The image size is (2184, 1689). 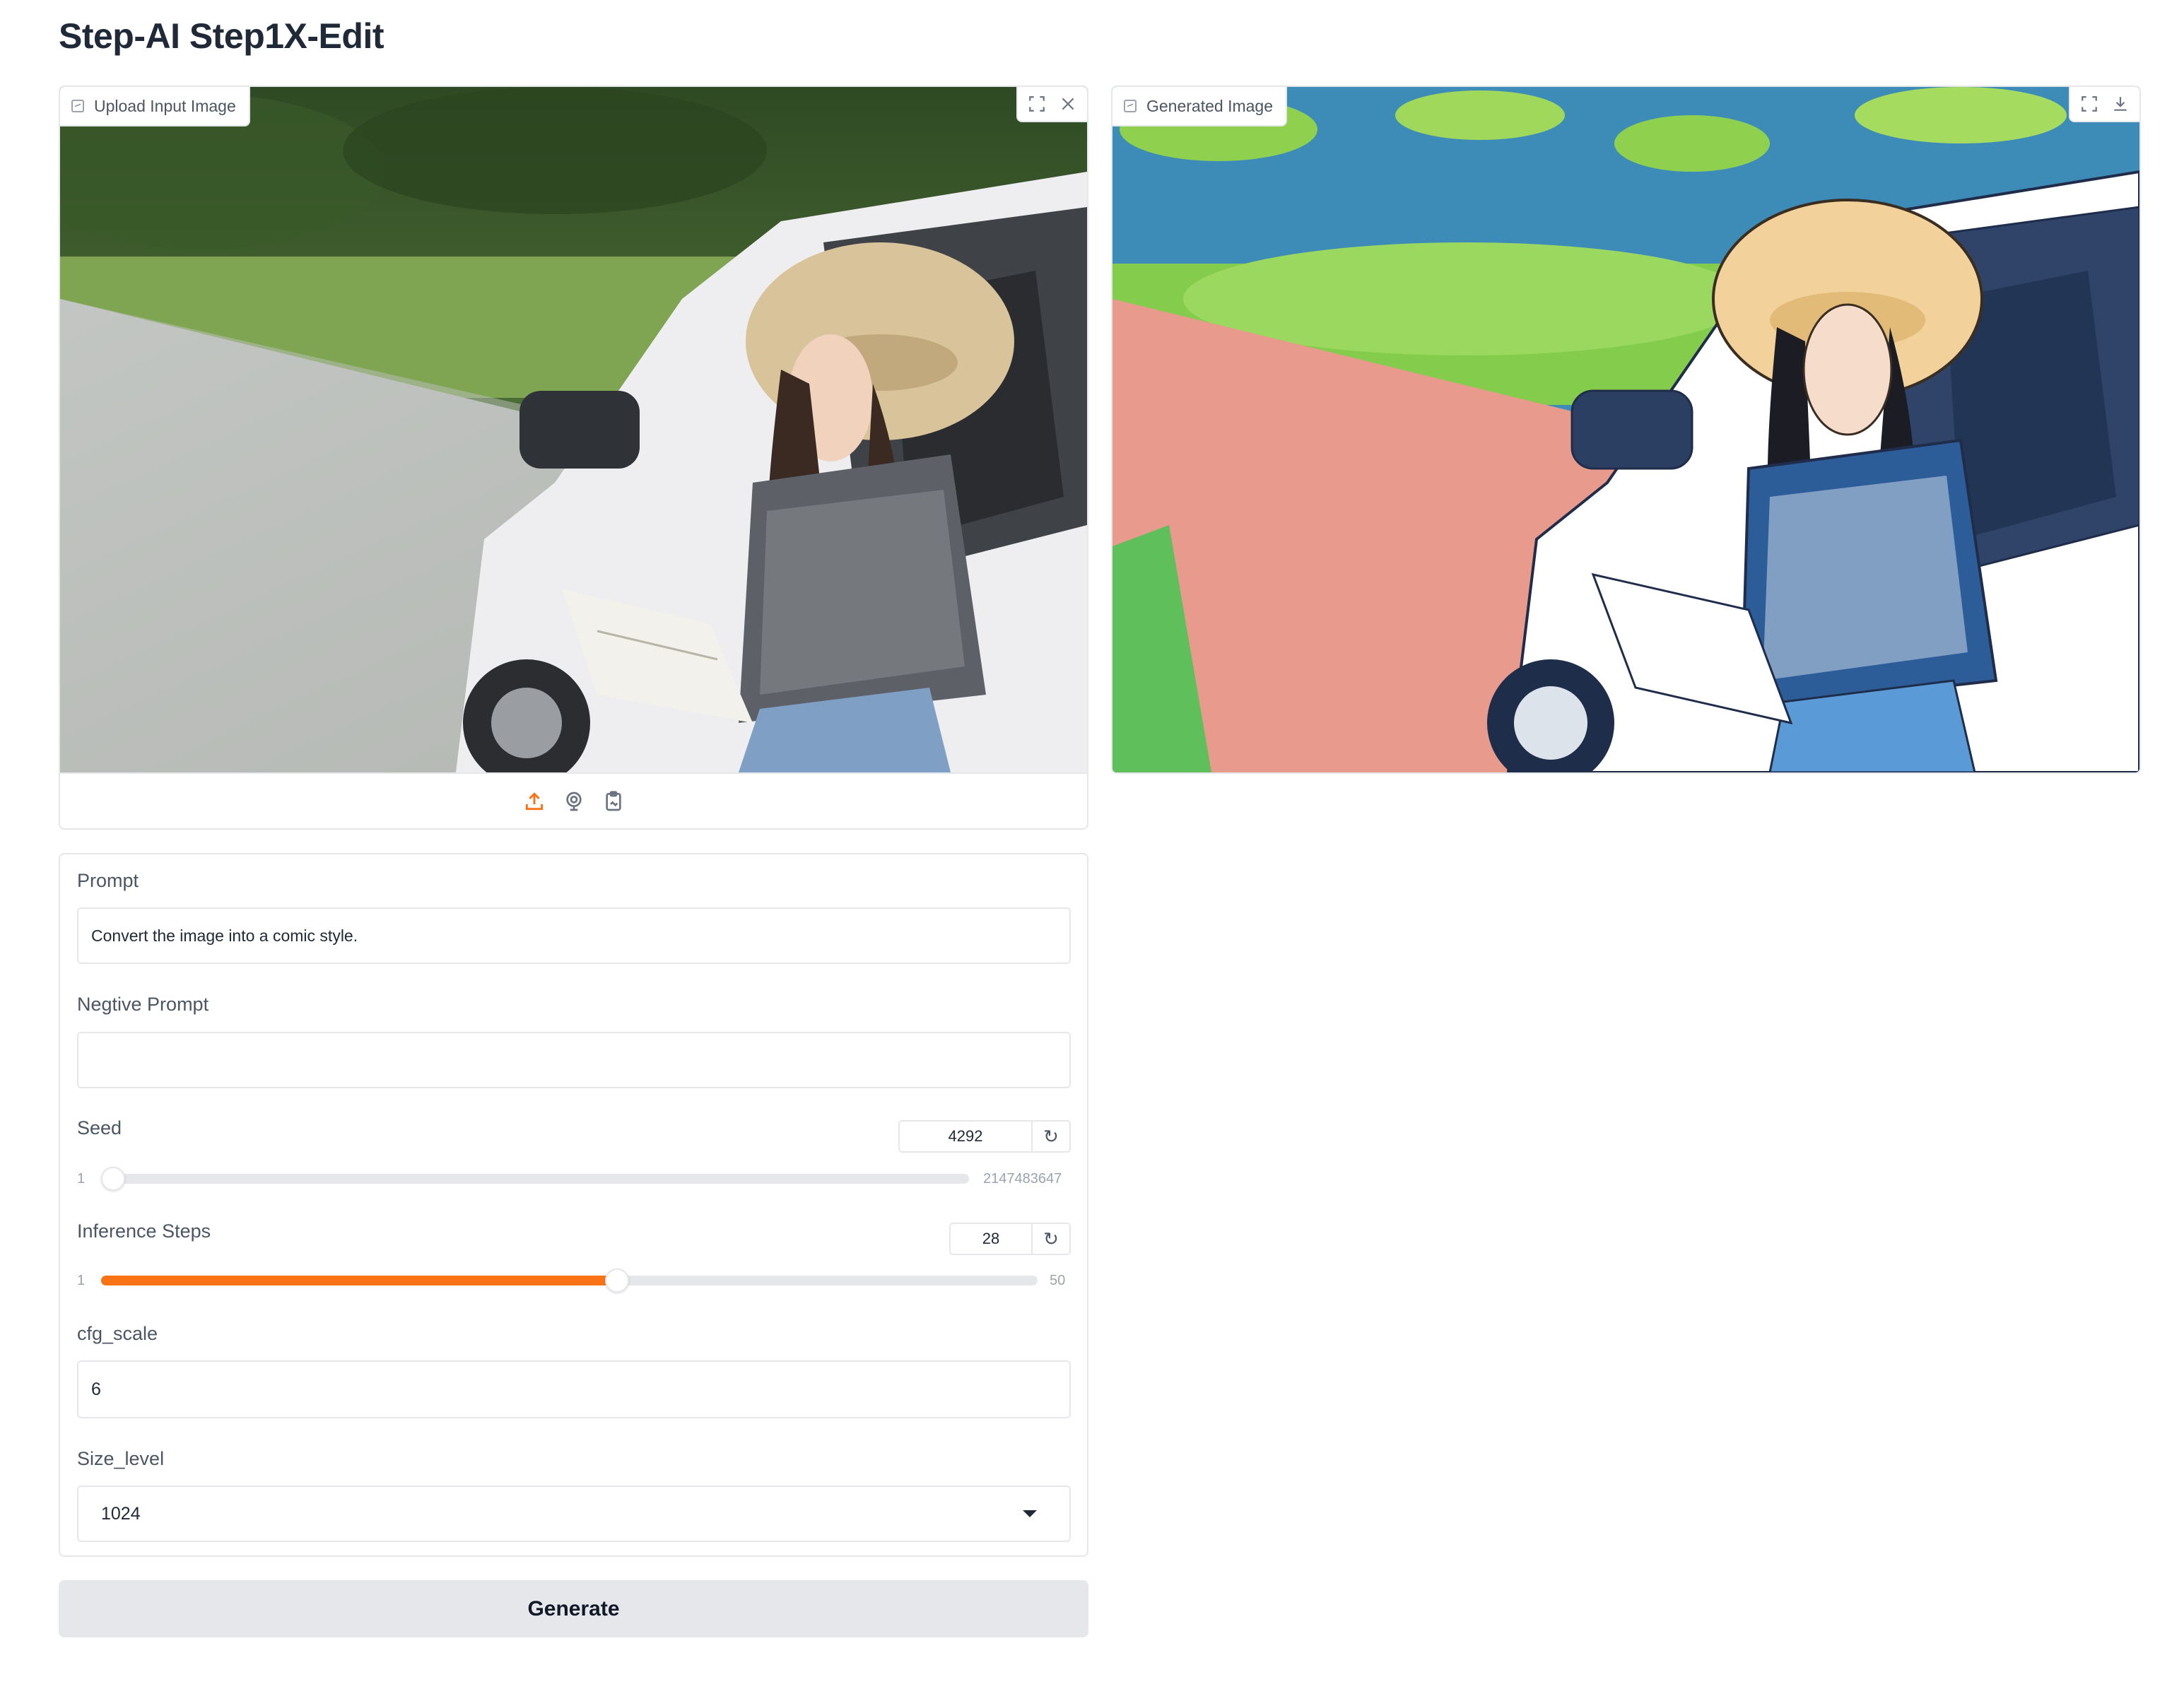 What do you see at coordinates (222, 36) in the screenshot?
I see `page-title: Step-AI Step1X-Edit` at bounding box center [222, 36].